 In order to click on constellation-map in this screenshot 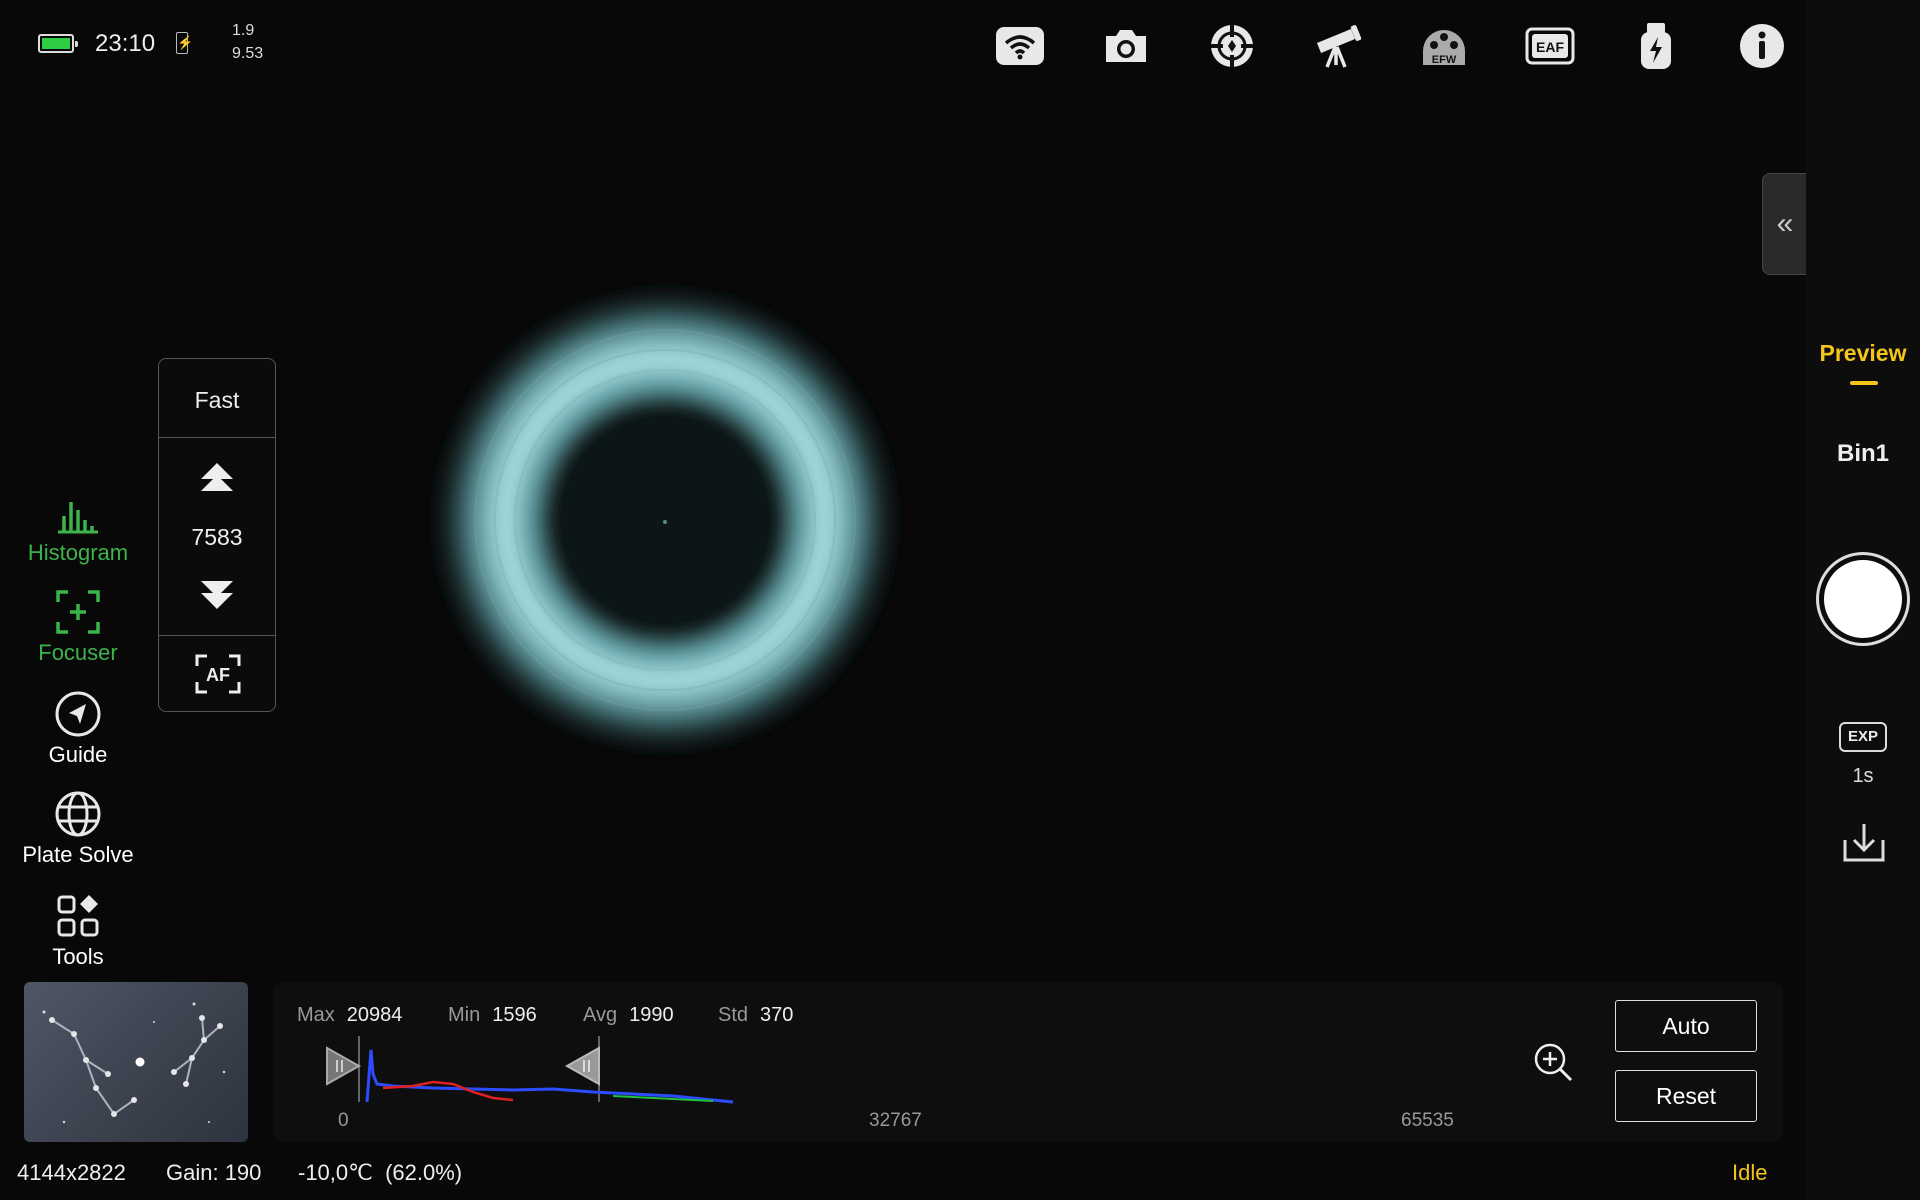, I will do `click(134, 1063)`.